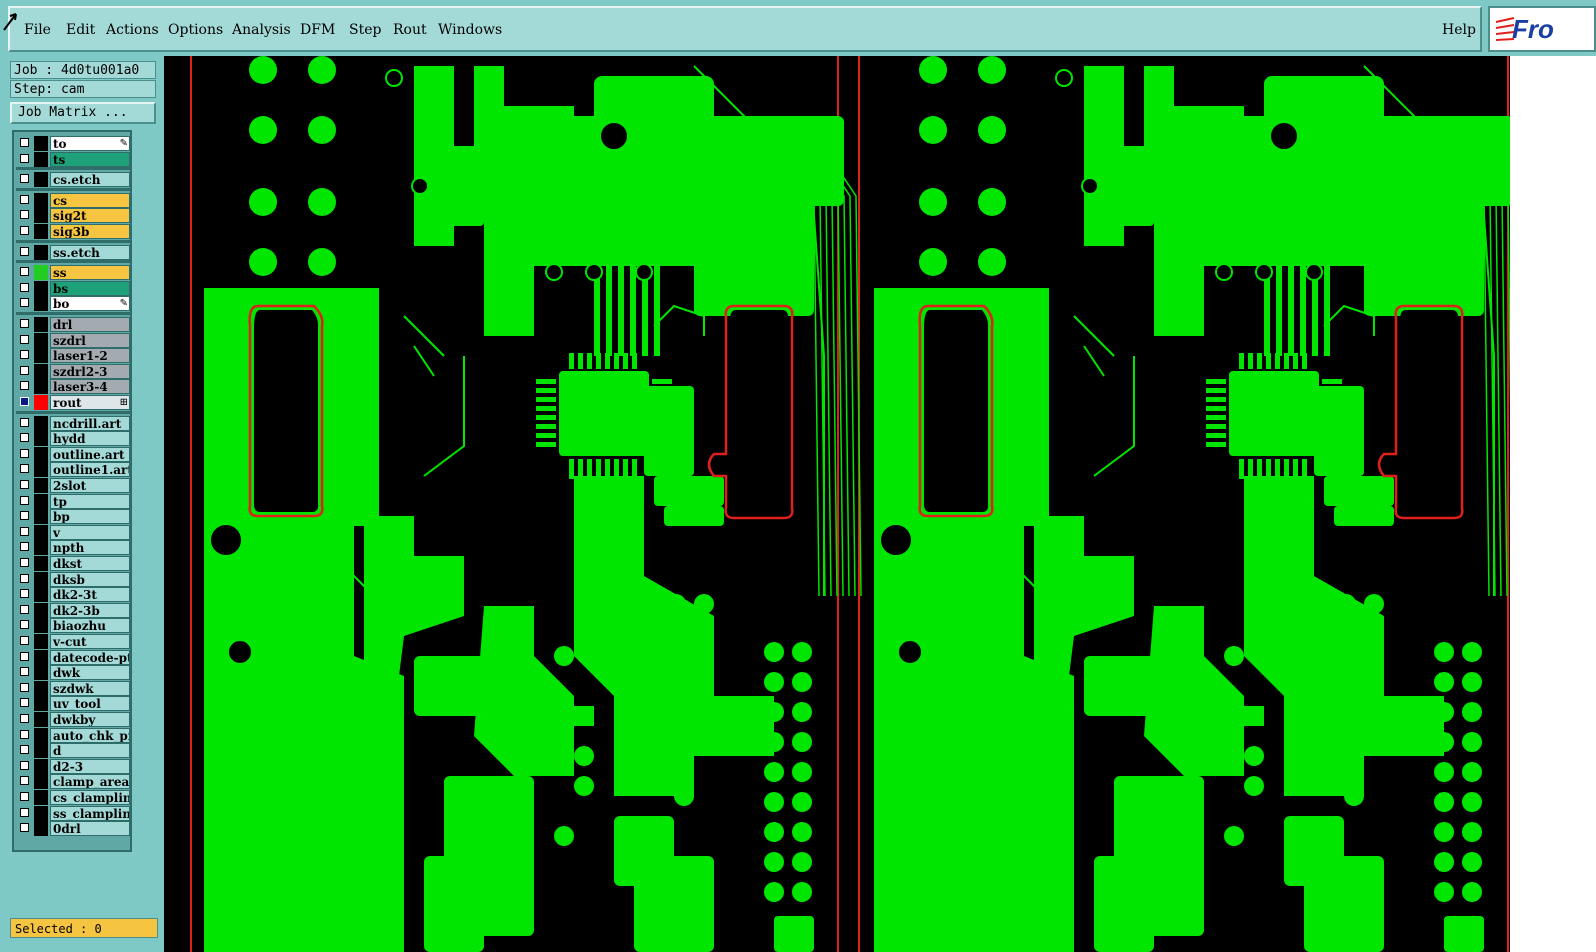  Describe the element at coordinates (73, 252) in the screenshot. I see `layer-row: ss.etch` at that location.